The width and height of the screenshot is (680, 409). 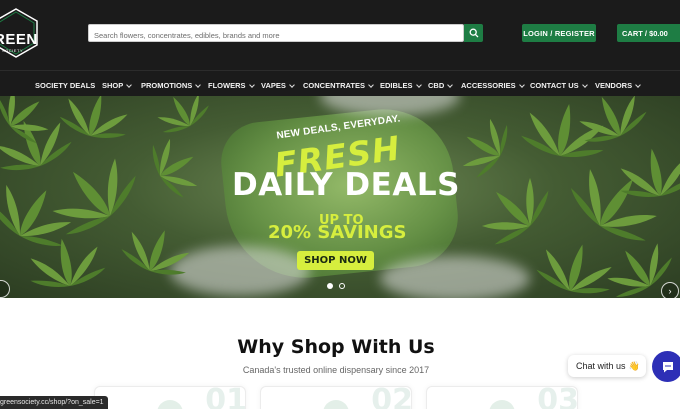 I want to click on chevron-right-icon: ›, so click(x=670, y=291).